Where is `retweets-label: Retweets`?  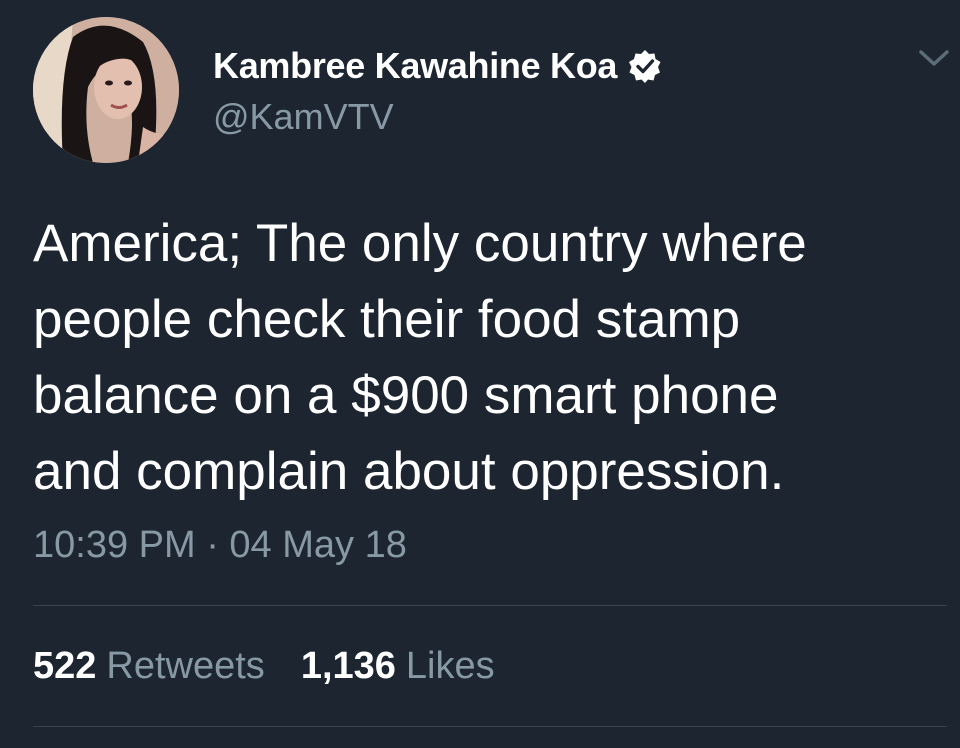
retweets-label: Retweets is located at coordinates (185, 666).